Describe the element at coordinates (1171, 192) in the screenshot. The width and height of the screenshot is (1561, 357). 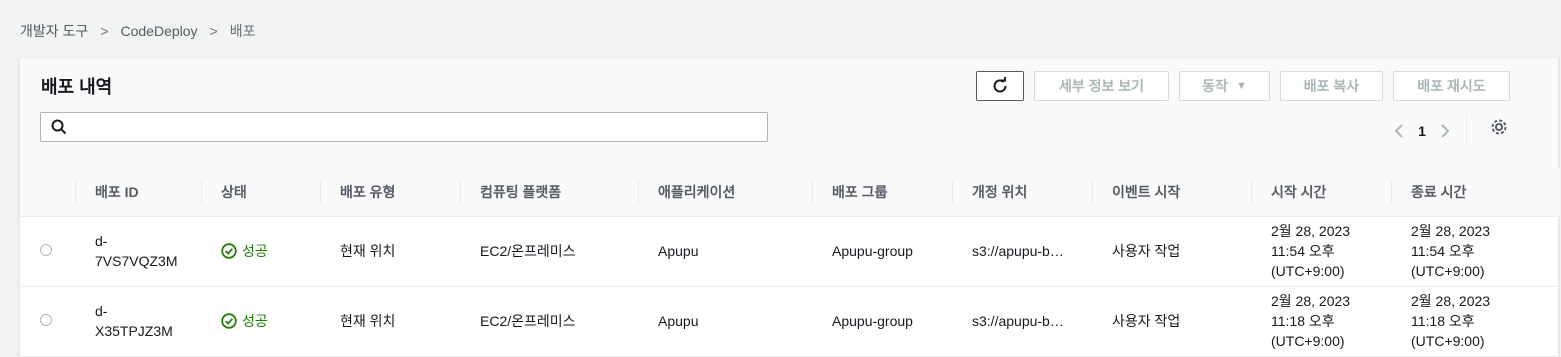
I see `column-header: 이벤트 시작` at that location.